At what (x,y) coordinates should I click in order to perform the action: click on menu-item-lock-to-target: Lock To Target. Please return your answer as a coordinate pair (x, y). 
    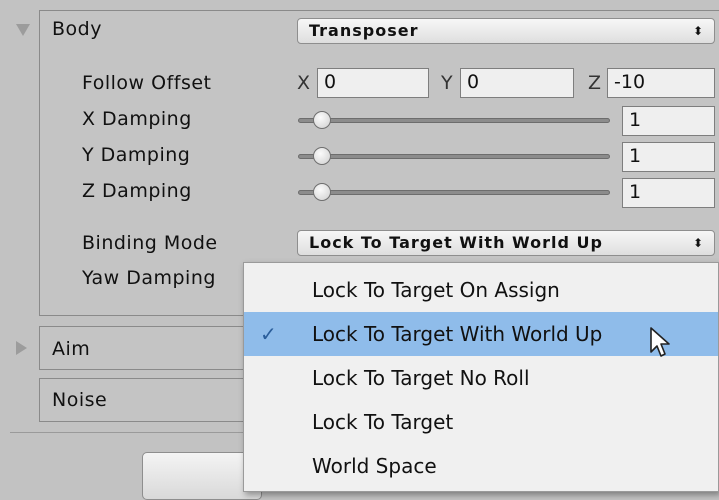
    Looking at the image, I should click on (481, 422).